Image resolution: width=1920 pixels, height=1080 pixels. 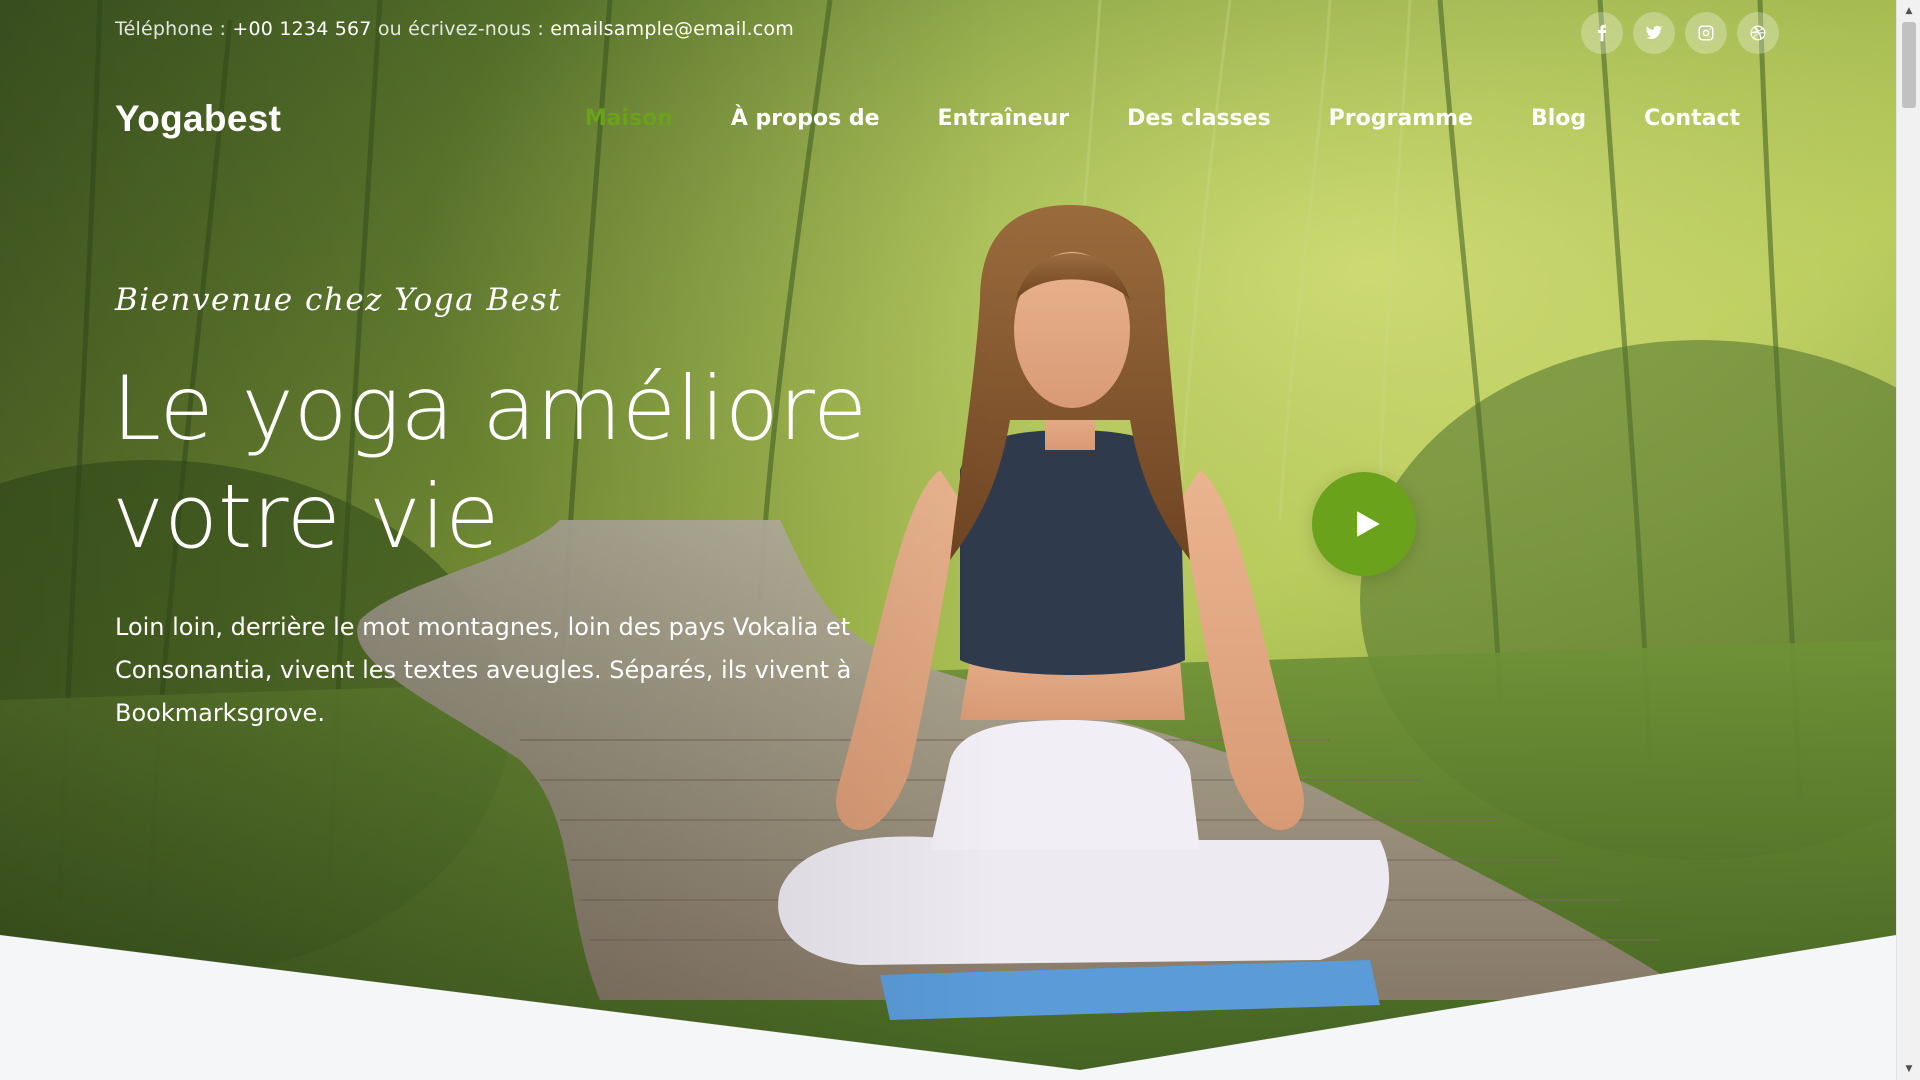 I want to click on scrollbar-thumb, so click(x=1909, y=65).